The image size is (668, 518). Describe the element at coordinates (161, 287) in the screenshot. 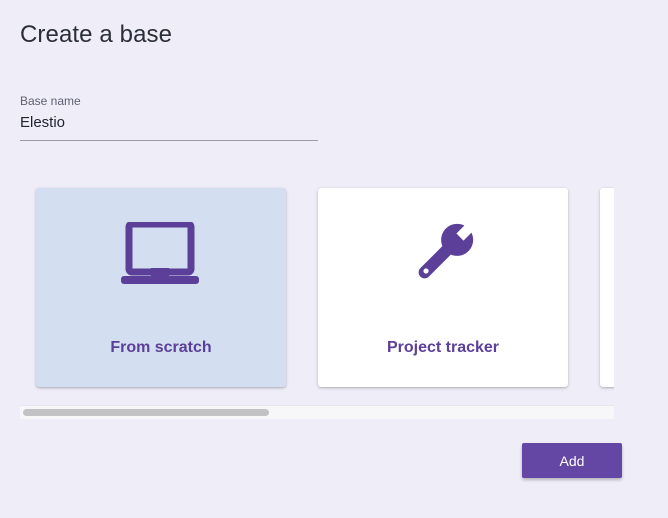

I see `template-card-from-scratch: From scratch` at that location.